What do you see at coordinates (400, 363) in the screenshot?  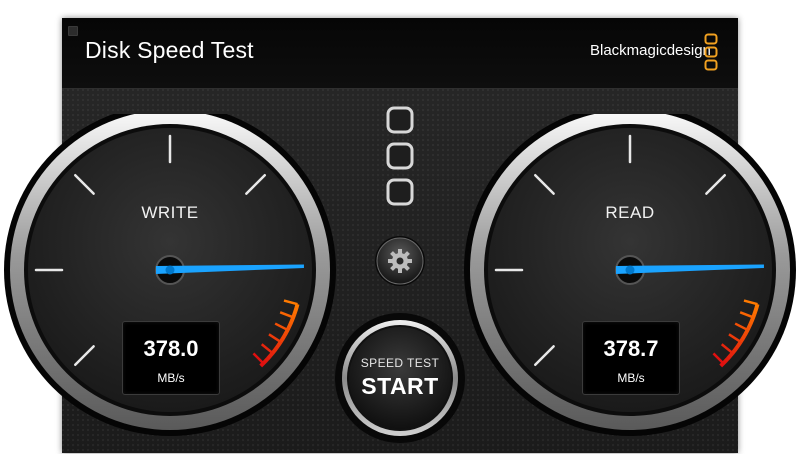 I see `start-button-subtitle: SPEED TEST` at bounding box center [400, 363].